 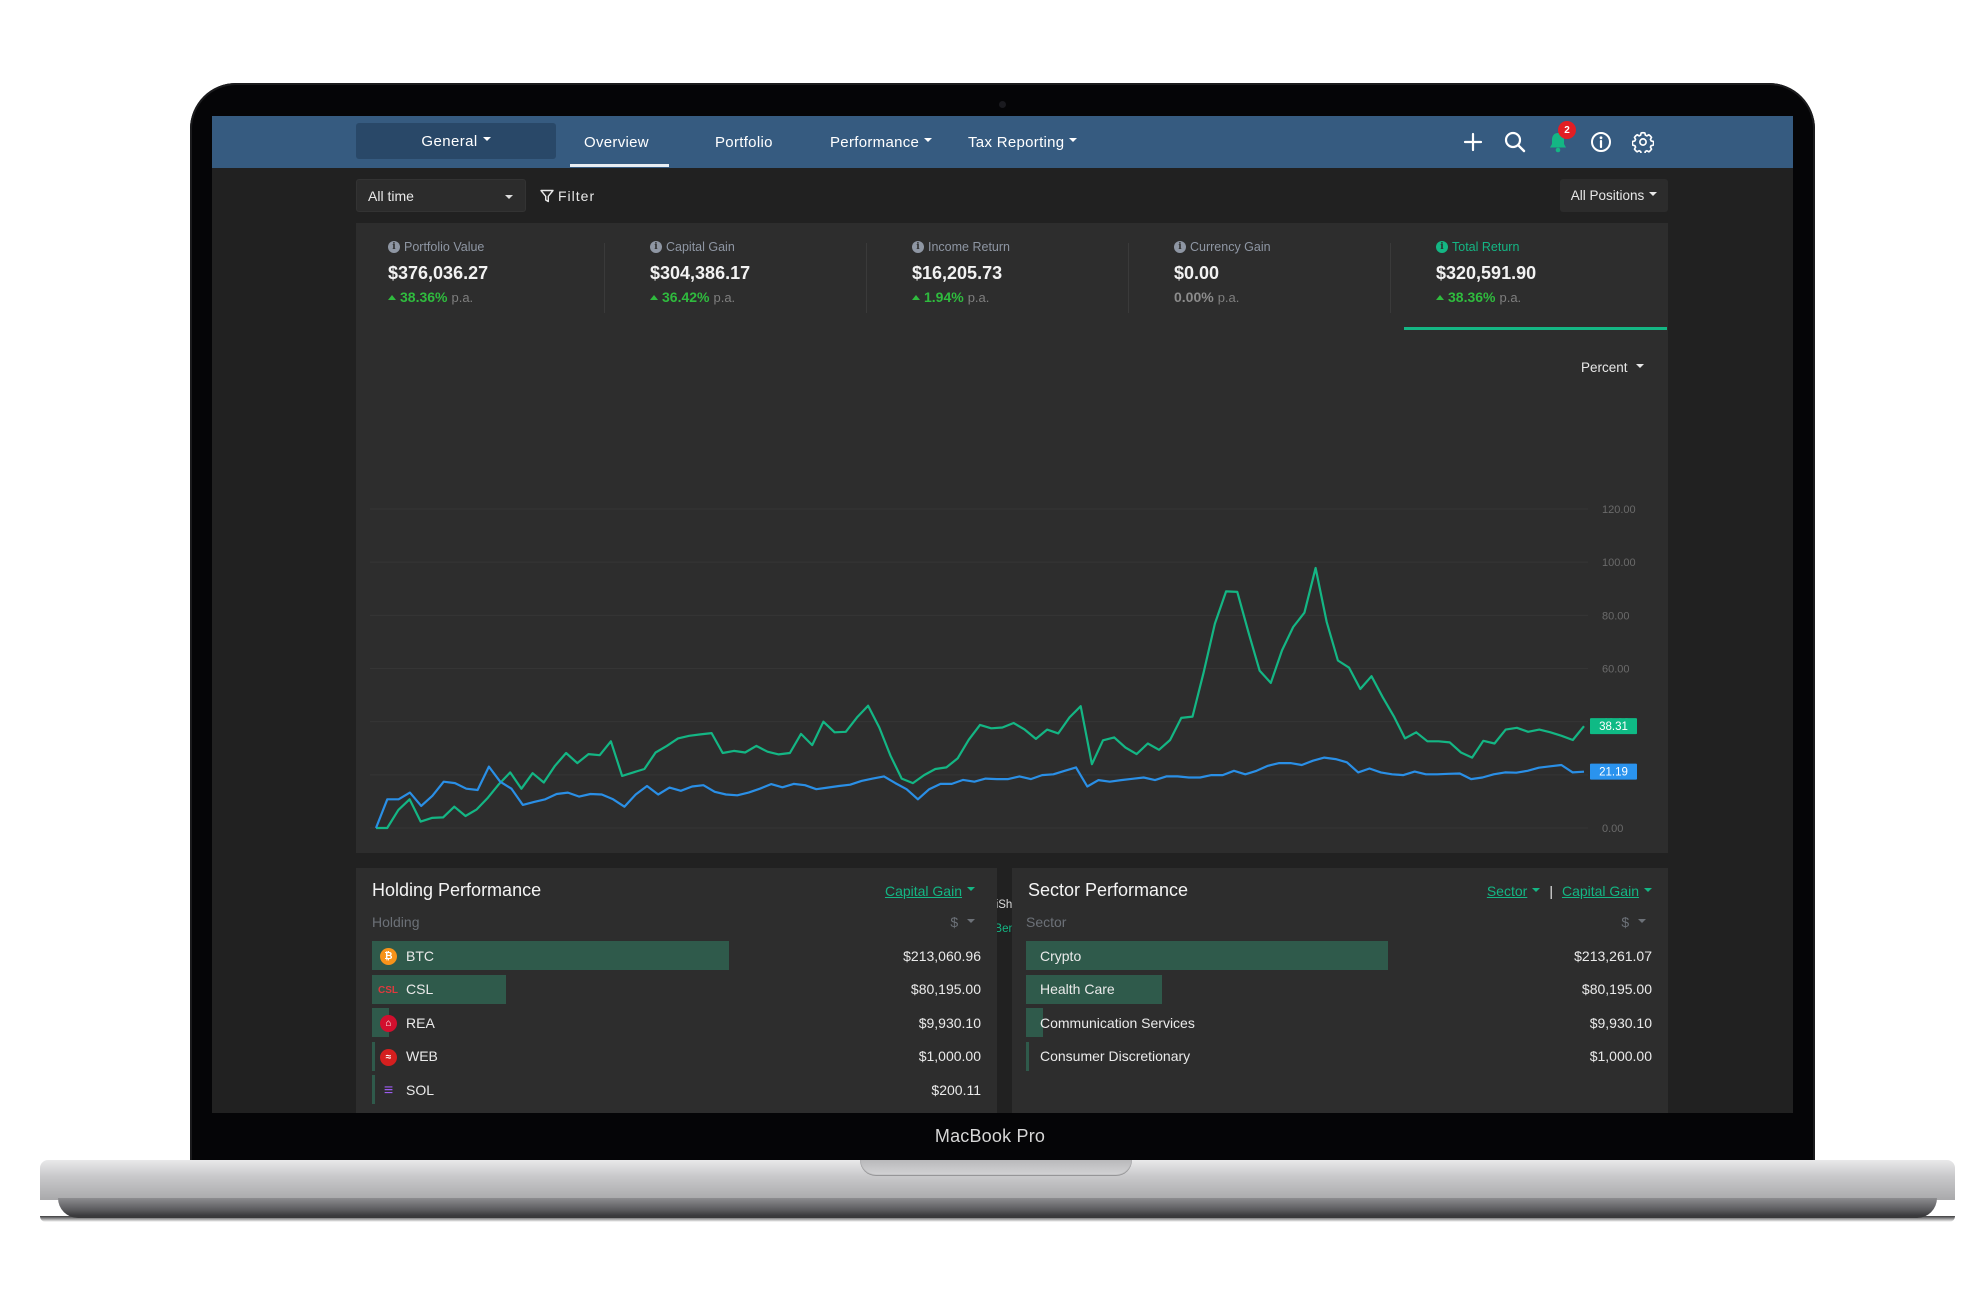 What do you see at coordinates (1567, 130) in the screenshot?
I see `notification-badge: 2` at bounding box center [1567, 130].